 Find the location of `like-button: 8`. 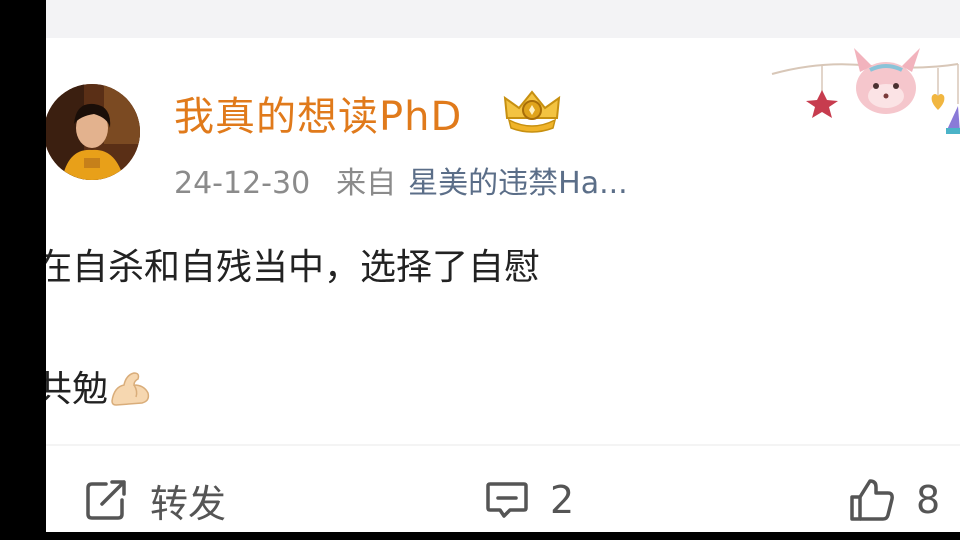

like-button: 8 is located at coordinates (894, 500).